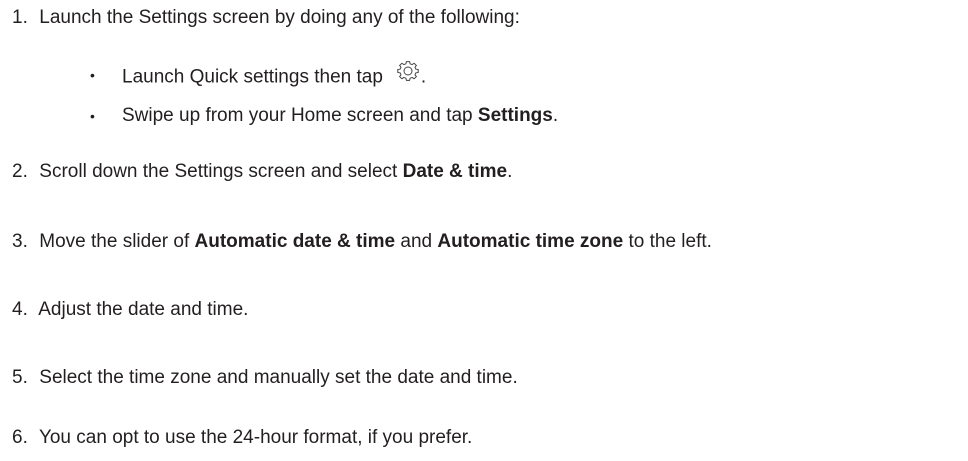 The width and height of the screenshot is (968, 461). I want to click on step-bold-text: Automatic date & time, so click(295, 241).